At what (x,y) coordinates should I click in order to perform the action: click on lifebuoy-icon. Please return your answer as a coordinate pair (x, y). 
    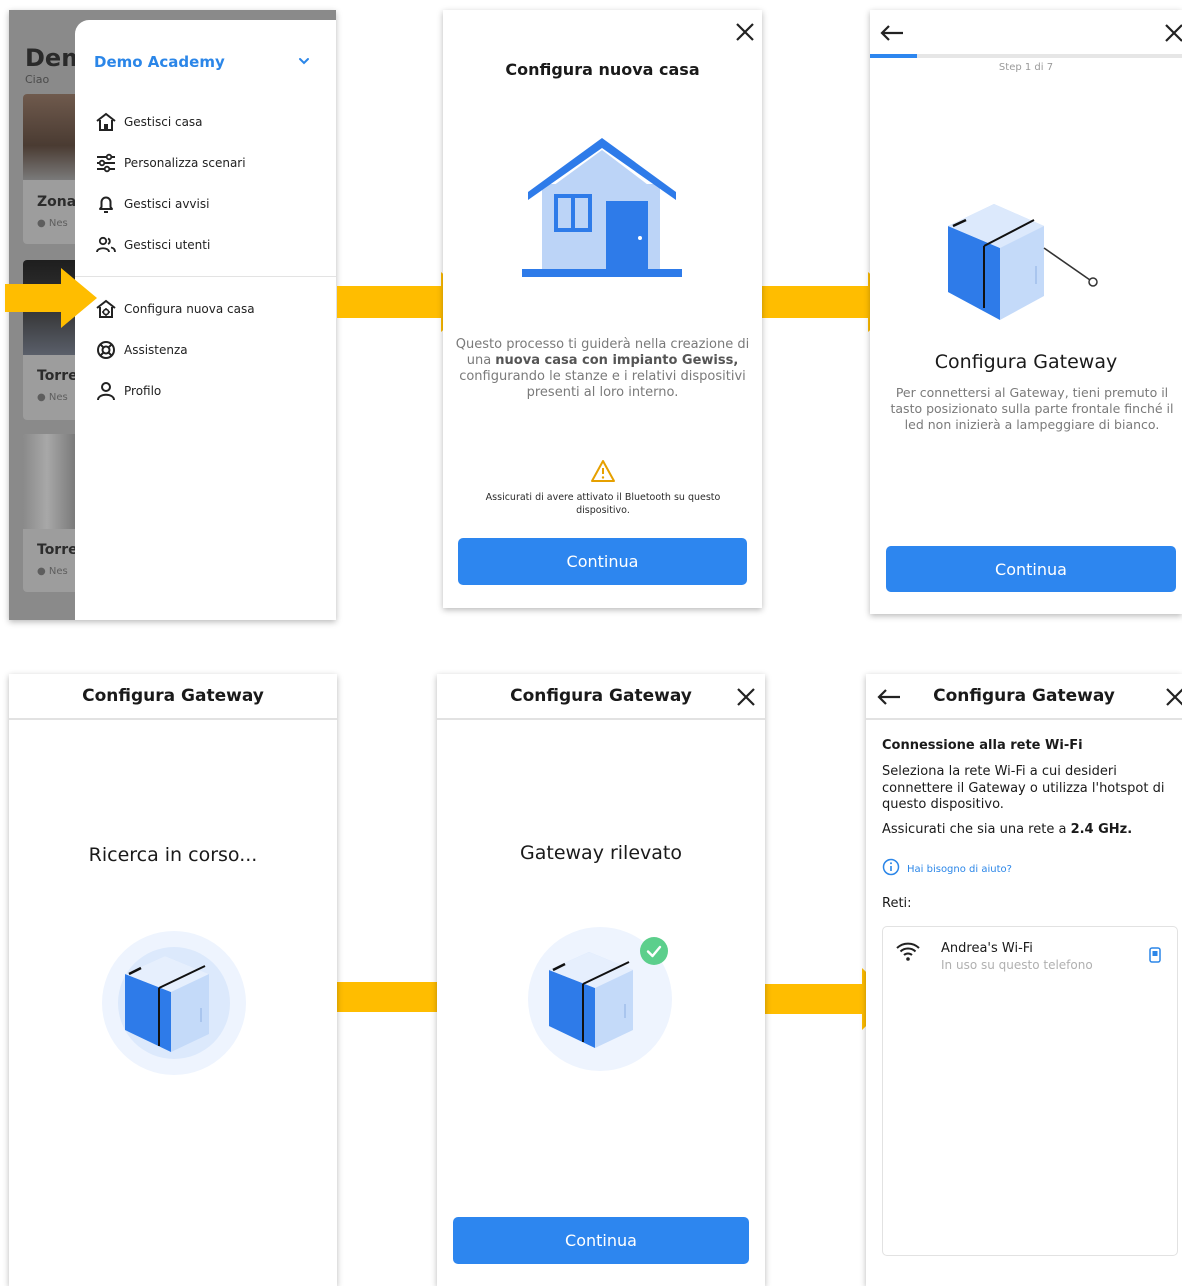
    Looking at the image, I should click on (106, 350).